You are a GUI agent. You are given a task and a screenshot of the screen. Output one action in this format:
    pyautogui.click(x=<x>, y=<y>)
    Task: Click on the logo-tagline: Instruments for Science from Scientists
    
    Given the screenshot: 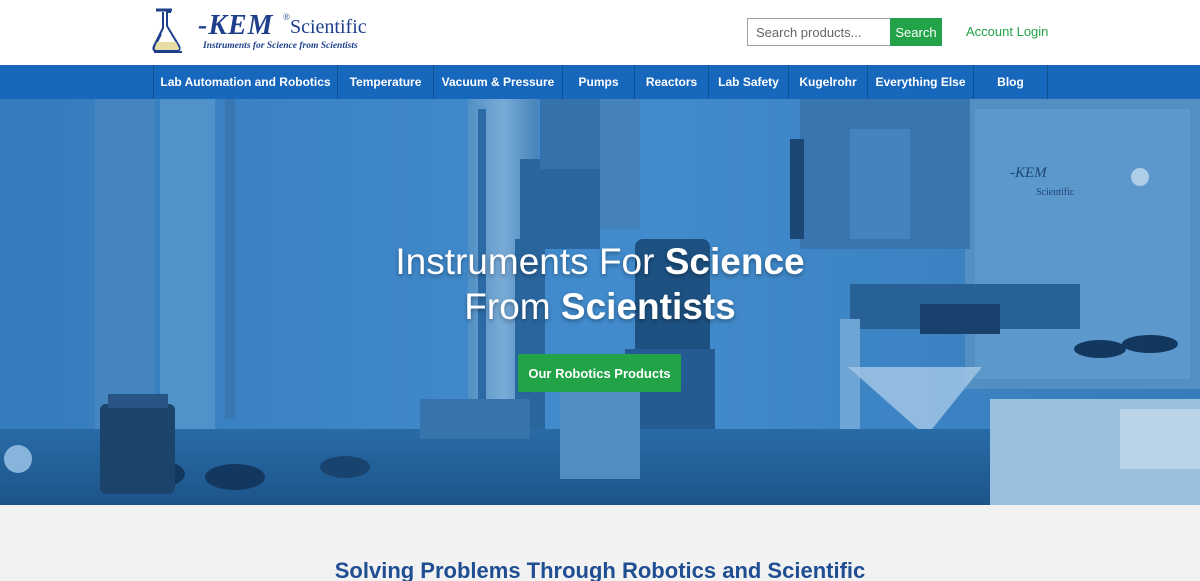 What is the action you would take?
    pyautogui.click(x=280, y=46)
    